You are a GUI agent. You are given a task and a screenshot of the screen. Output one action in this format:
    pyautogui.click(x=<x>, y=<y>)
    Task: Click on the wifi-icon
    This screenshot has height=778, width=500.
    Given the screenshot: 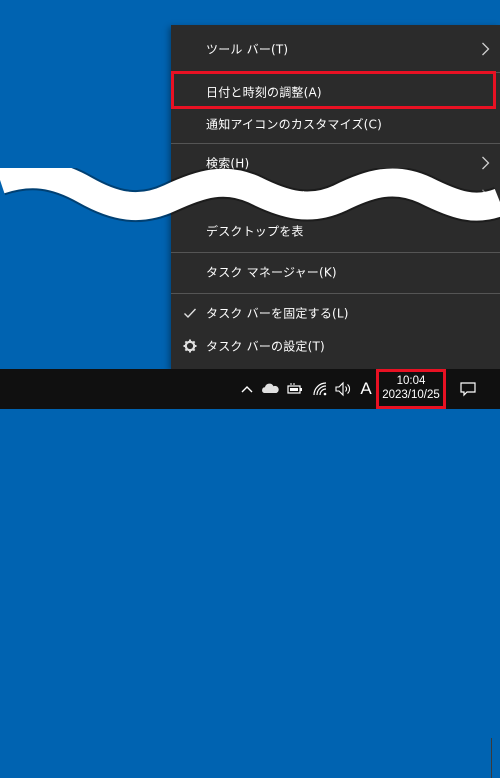 What is the action you would take?
    pyautogui.click(x=320, y=389)
    